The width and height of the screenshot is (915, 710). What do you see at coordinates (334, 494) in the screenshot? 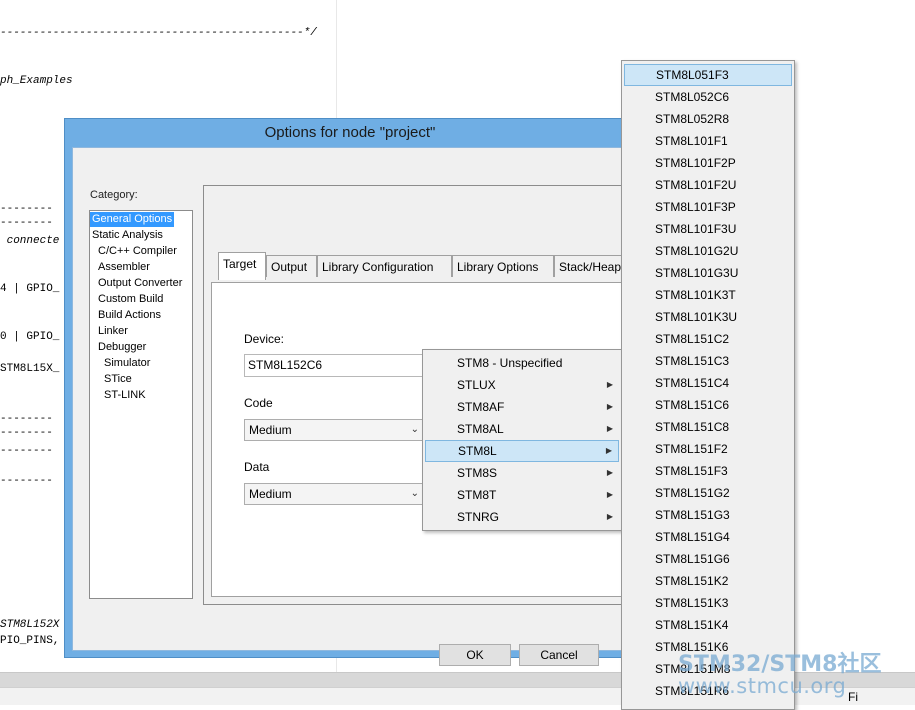
I see `data-model-select: Medium ⌄` at bounding box center [334, 494].